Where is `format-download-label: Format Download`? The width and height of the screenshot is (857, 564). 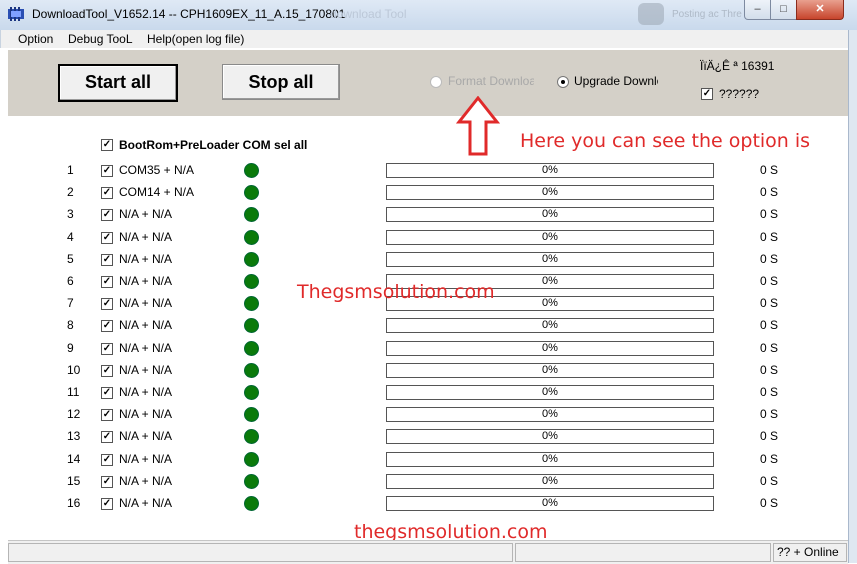
format-download-label: Format Download is located at coordinates (491, 81).